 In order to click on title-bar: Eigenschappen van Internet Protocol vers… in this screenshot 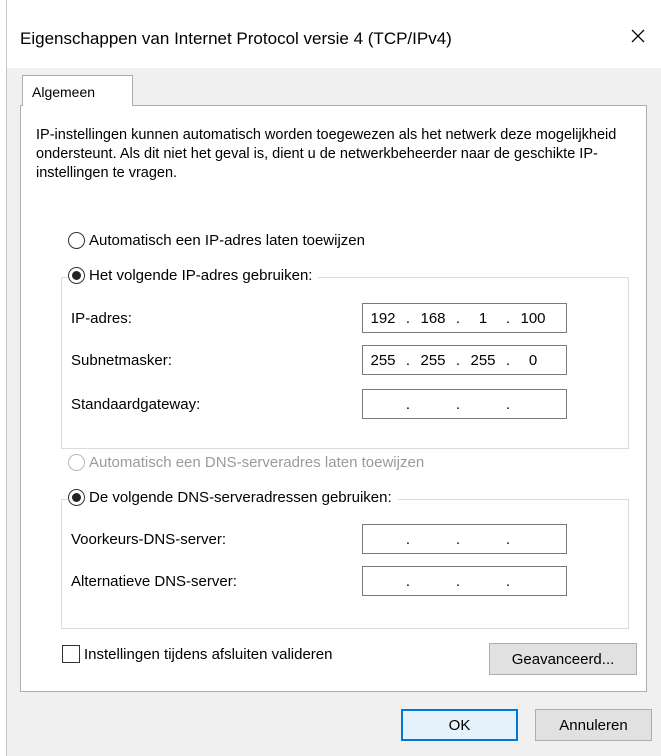, I will do `click(334, 34)`.